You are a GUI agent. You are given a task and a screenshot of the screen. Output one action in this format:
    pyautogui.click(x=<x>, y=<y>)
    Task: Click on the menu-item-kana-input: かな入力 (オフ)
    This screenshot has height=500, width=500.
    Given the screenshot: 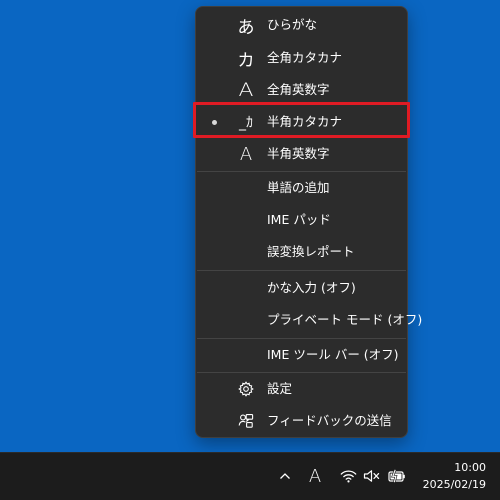 What is the action you would take?
    pyautogui.click(x=301, y=288)
    